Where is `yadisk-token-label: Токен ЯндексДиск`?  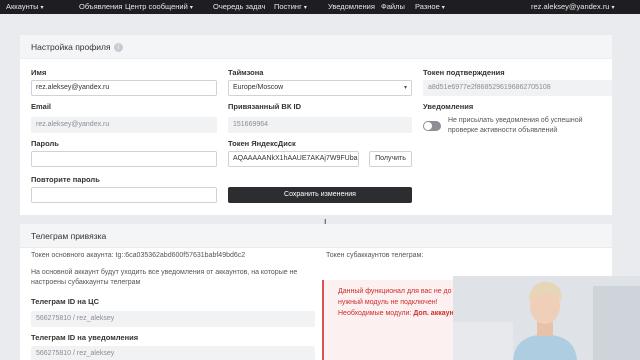 yadisk-token-label: Токен ЯндексДиск is located at coordinates (262, 143).